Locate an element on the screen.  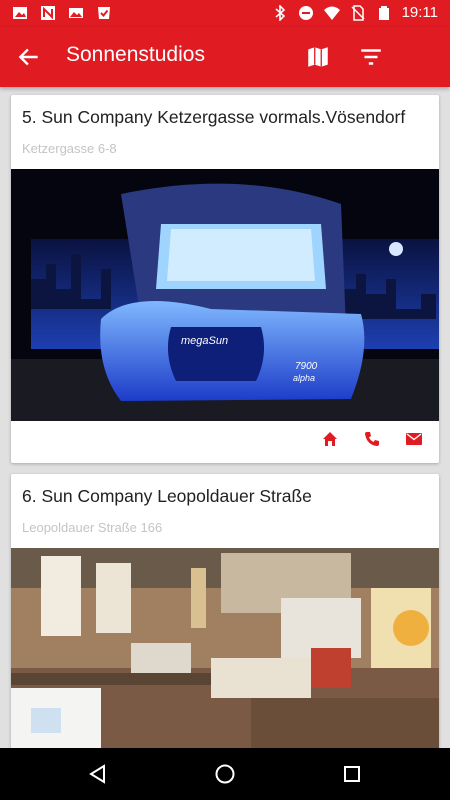
photo-model-text: 7900 is located at coordinates (306, 366).